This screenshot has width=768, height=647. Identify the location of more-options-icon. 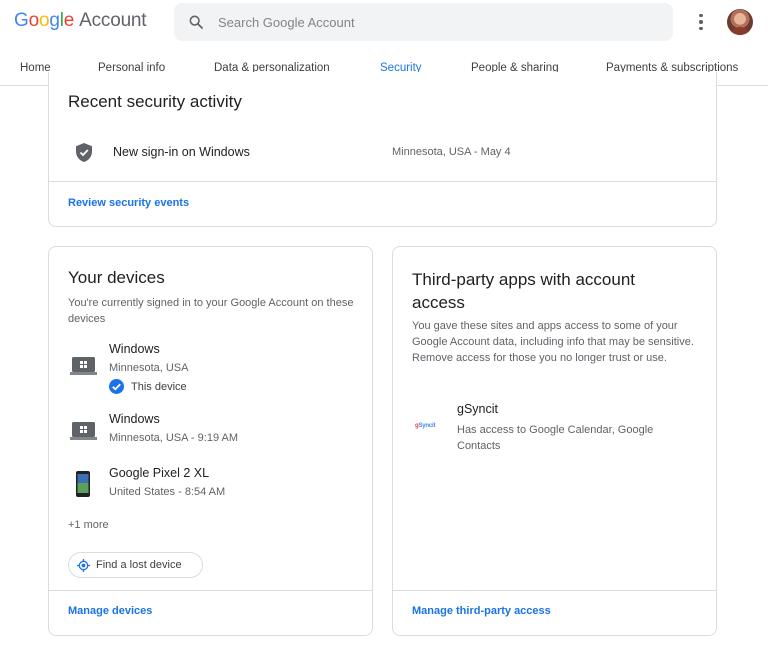
(701, 22).